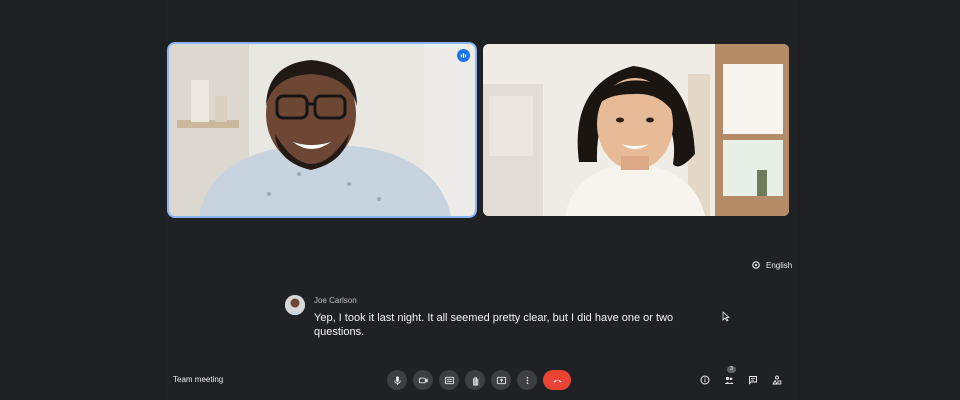 This screenshot has width=960, height=400. I want to click on people-count-badge: 3, so click(731, 369).